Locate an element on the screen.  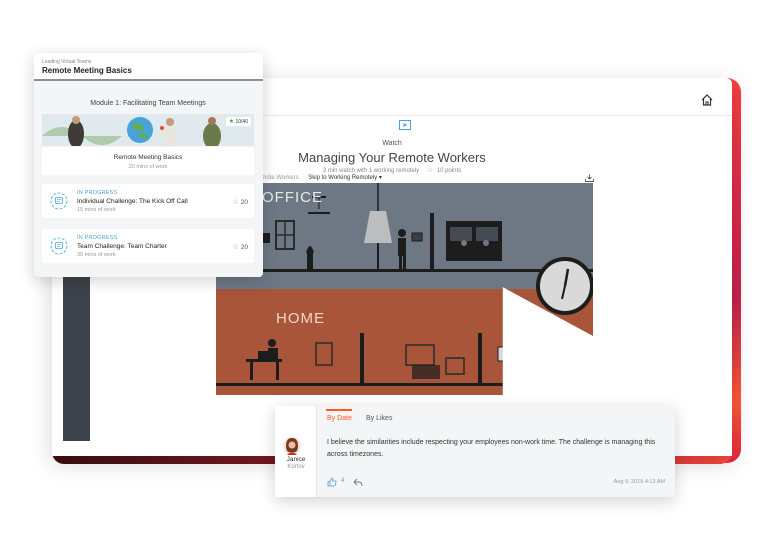
active-tab-indicator is located at coordinates (339, 410).